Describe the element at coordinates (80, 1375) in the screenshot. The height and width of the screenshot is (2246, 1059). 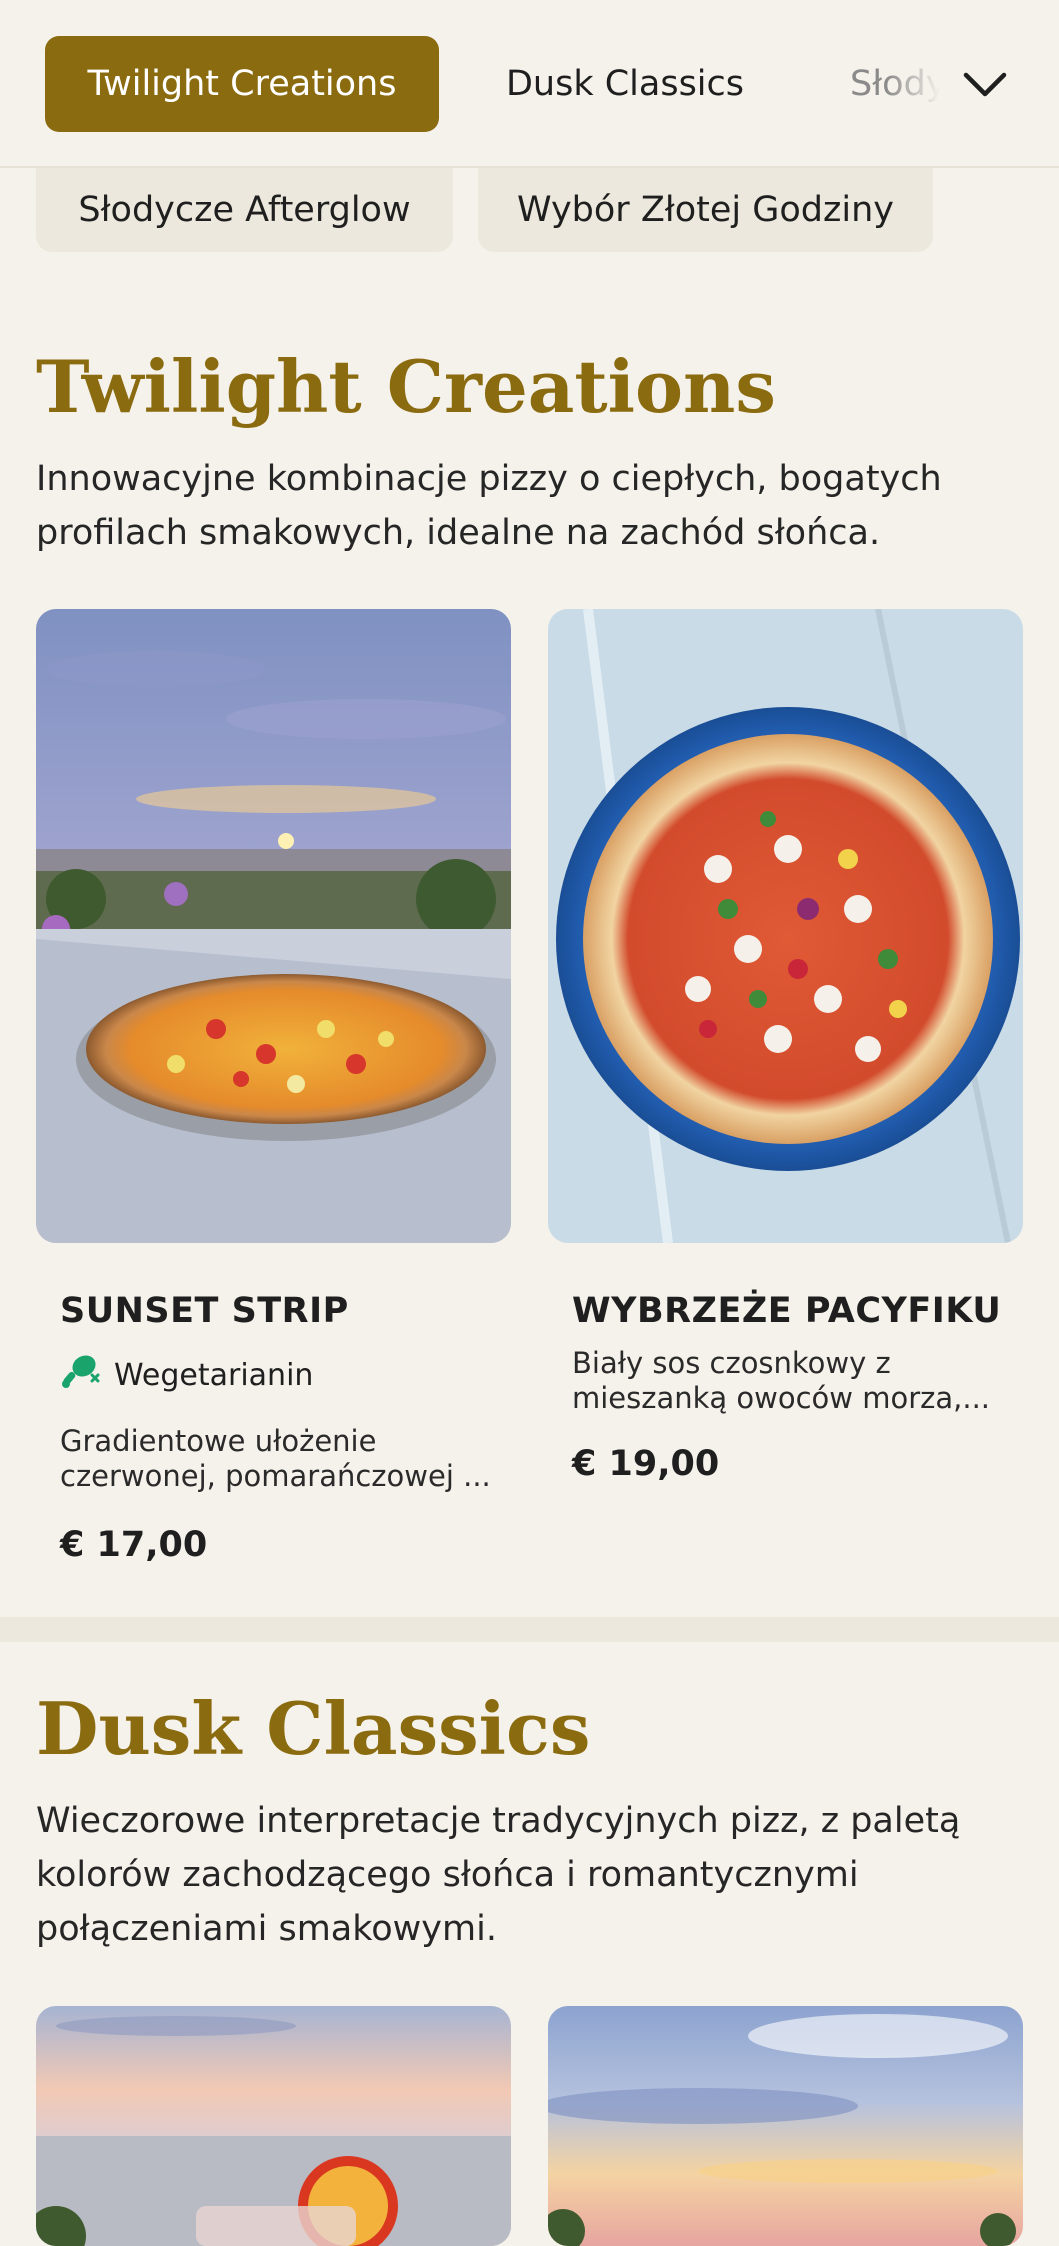
I see `vegetarian-drumstick-crossed-icon` at that location.